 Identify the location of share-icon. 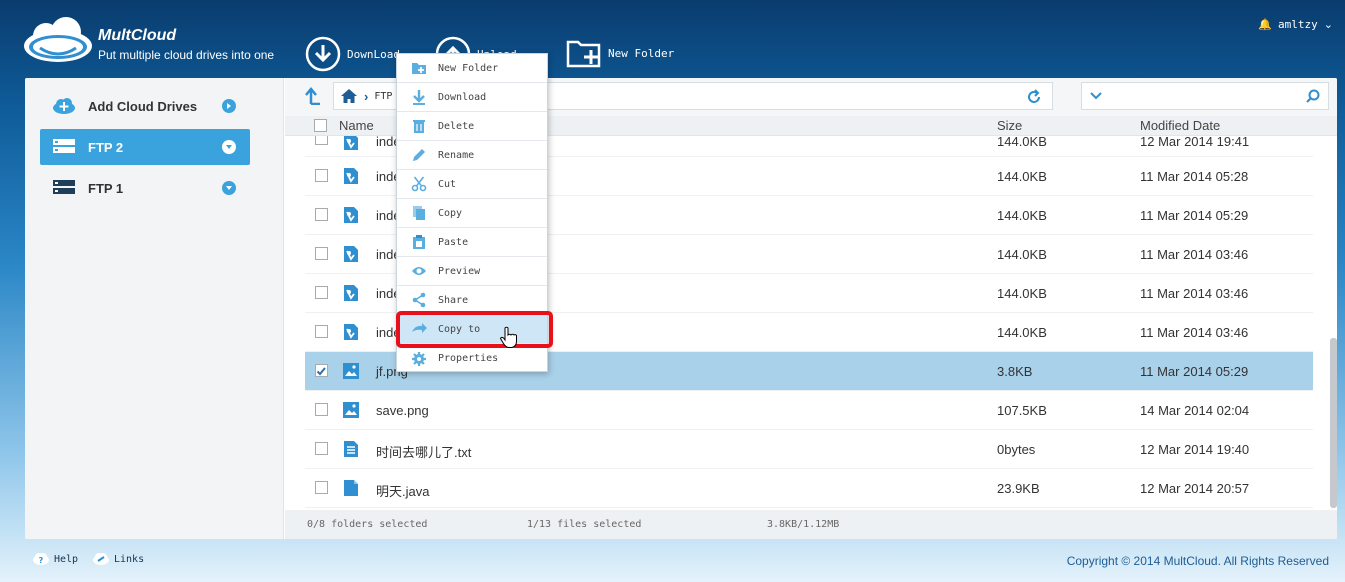
(419, 300).